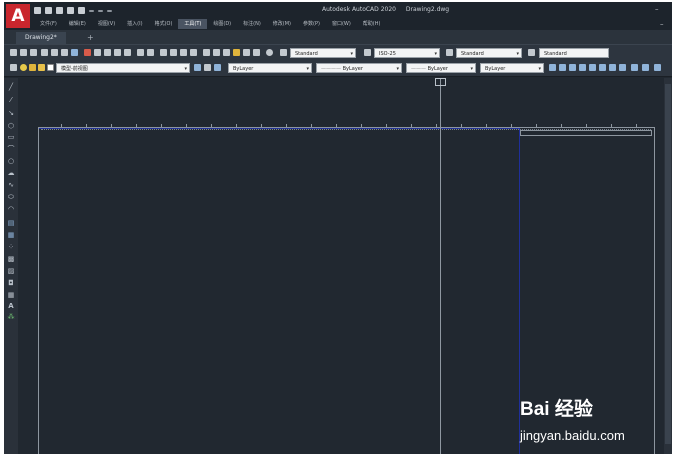 The image size is (676, 457). What do you see at coordinates (552, 67) in the screenshot?
I see `linear-dimension-icon` at bounding box center [552, 67].